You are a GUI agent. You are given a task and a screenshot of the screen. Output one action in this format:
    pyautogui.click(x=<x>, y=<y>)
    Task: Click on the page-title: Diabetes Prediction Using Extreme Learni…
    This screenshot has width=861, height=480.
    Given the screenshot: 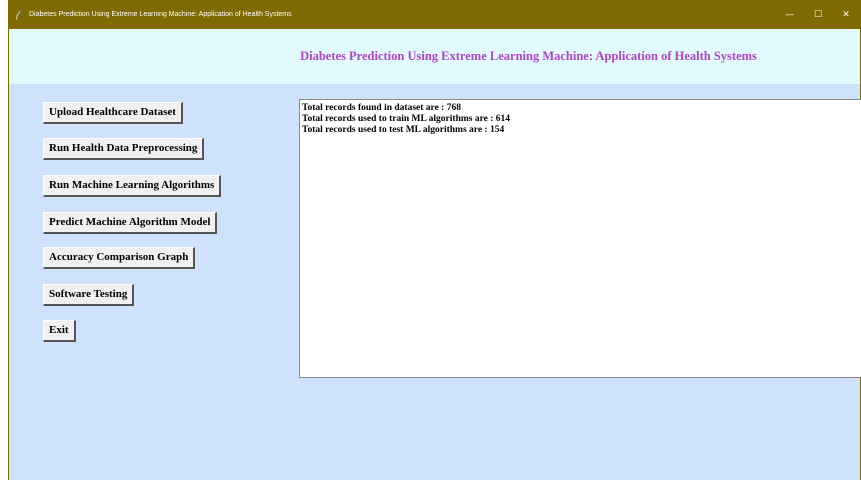 What is the action you would take?
    pyautogui.click(x=528, y=56)
    